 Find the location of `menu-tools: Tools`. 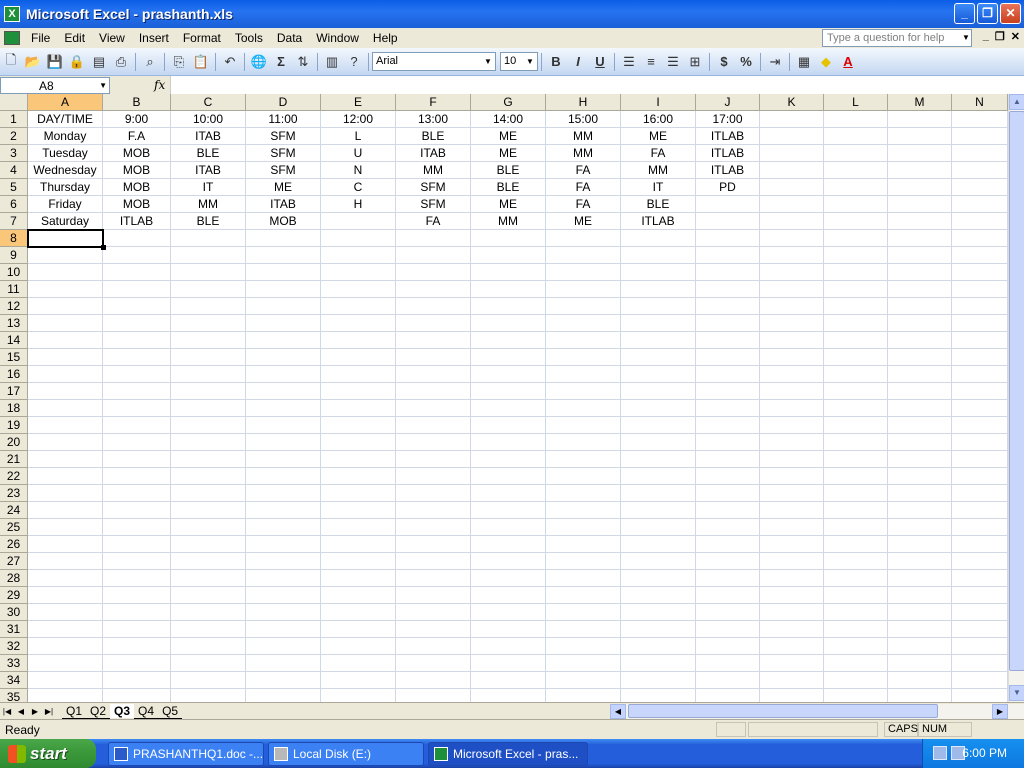

menu-tools: Tools is located at coordinates (249, 38).